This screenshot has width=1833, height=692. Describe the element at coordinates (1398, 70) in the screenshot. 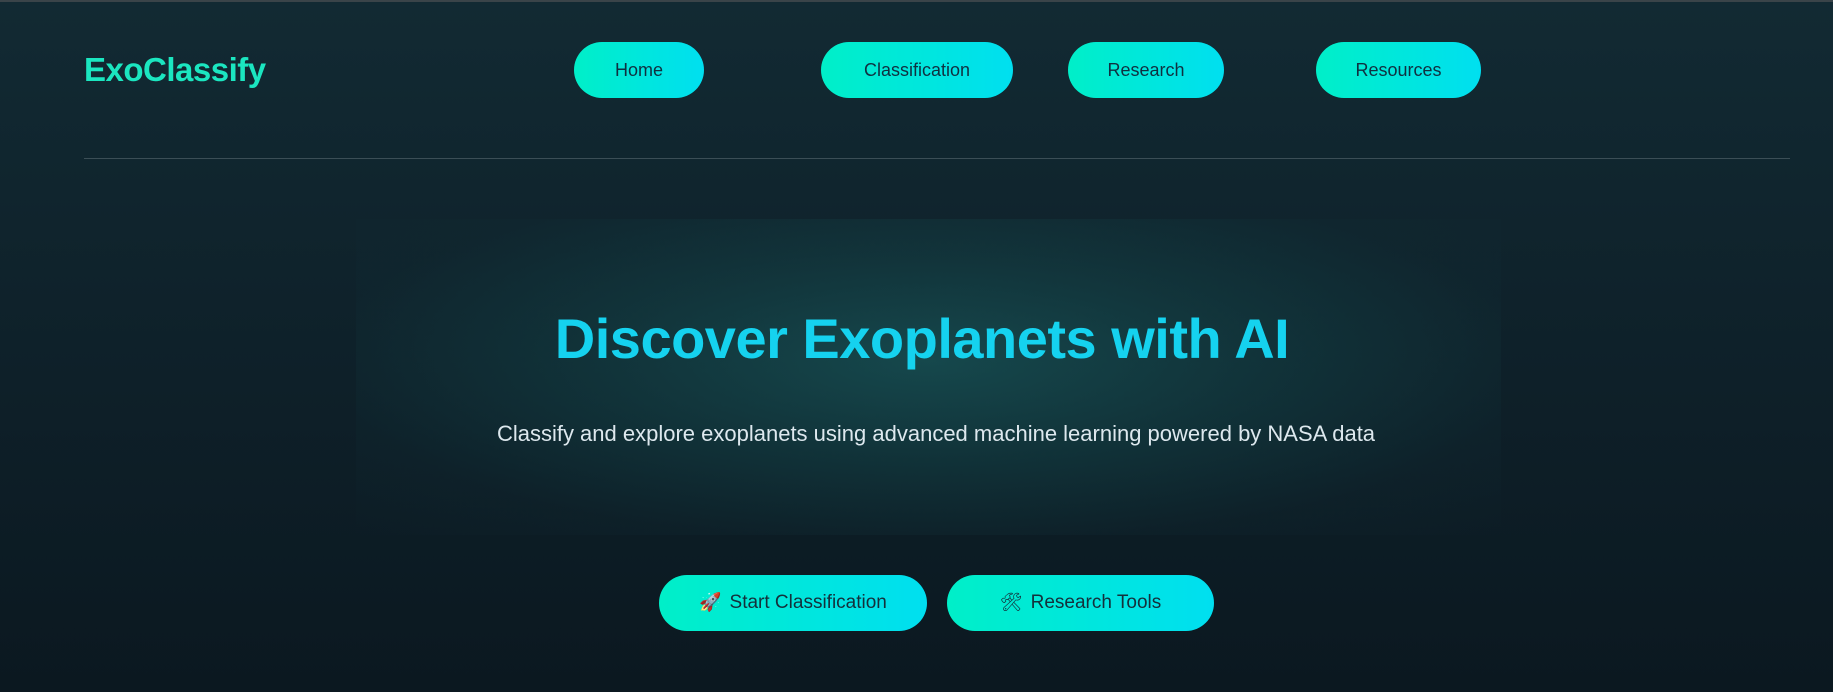

I see `nav-resources-button: Resources` at that location.